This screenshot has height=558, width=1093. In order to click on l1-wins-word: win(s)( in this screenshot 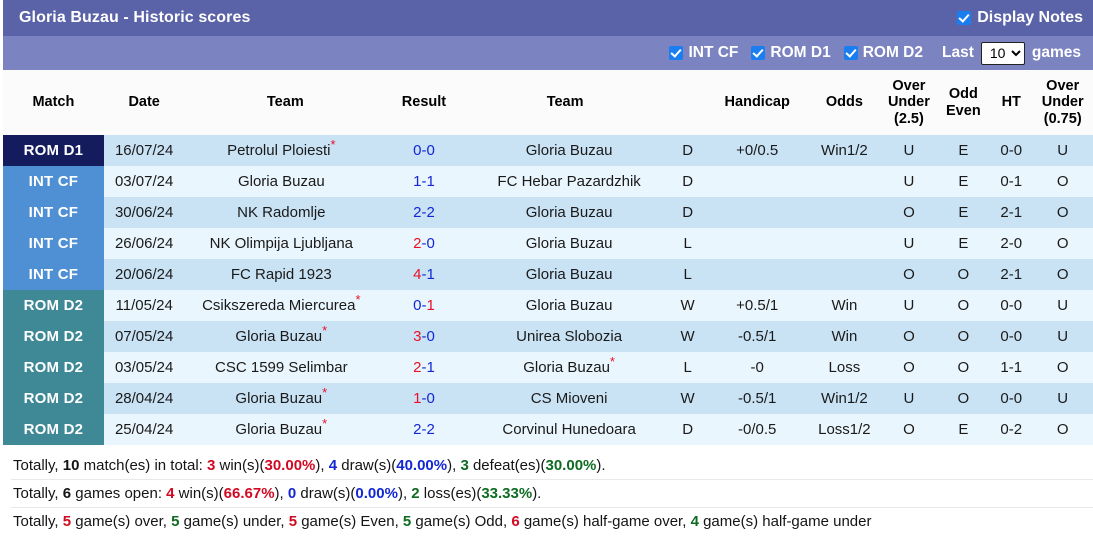, I will do `click(240, 465)`.